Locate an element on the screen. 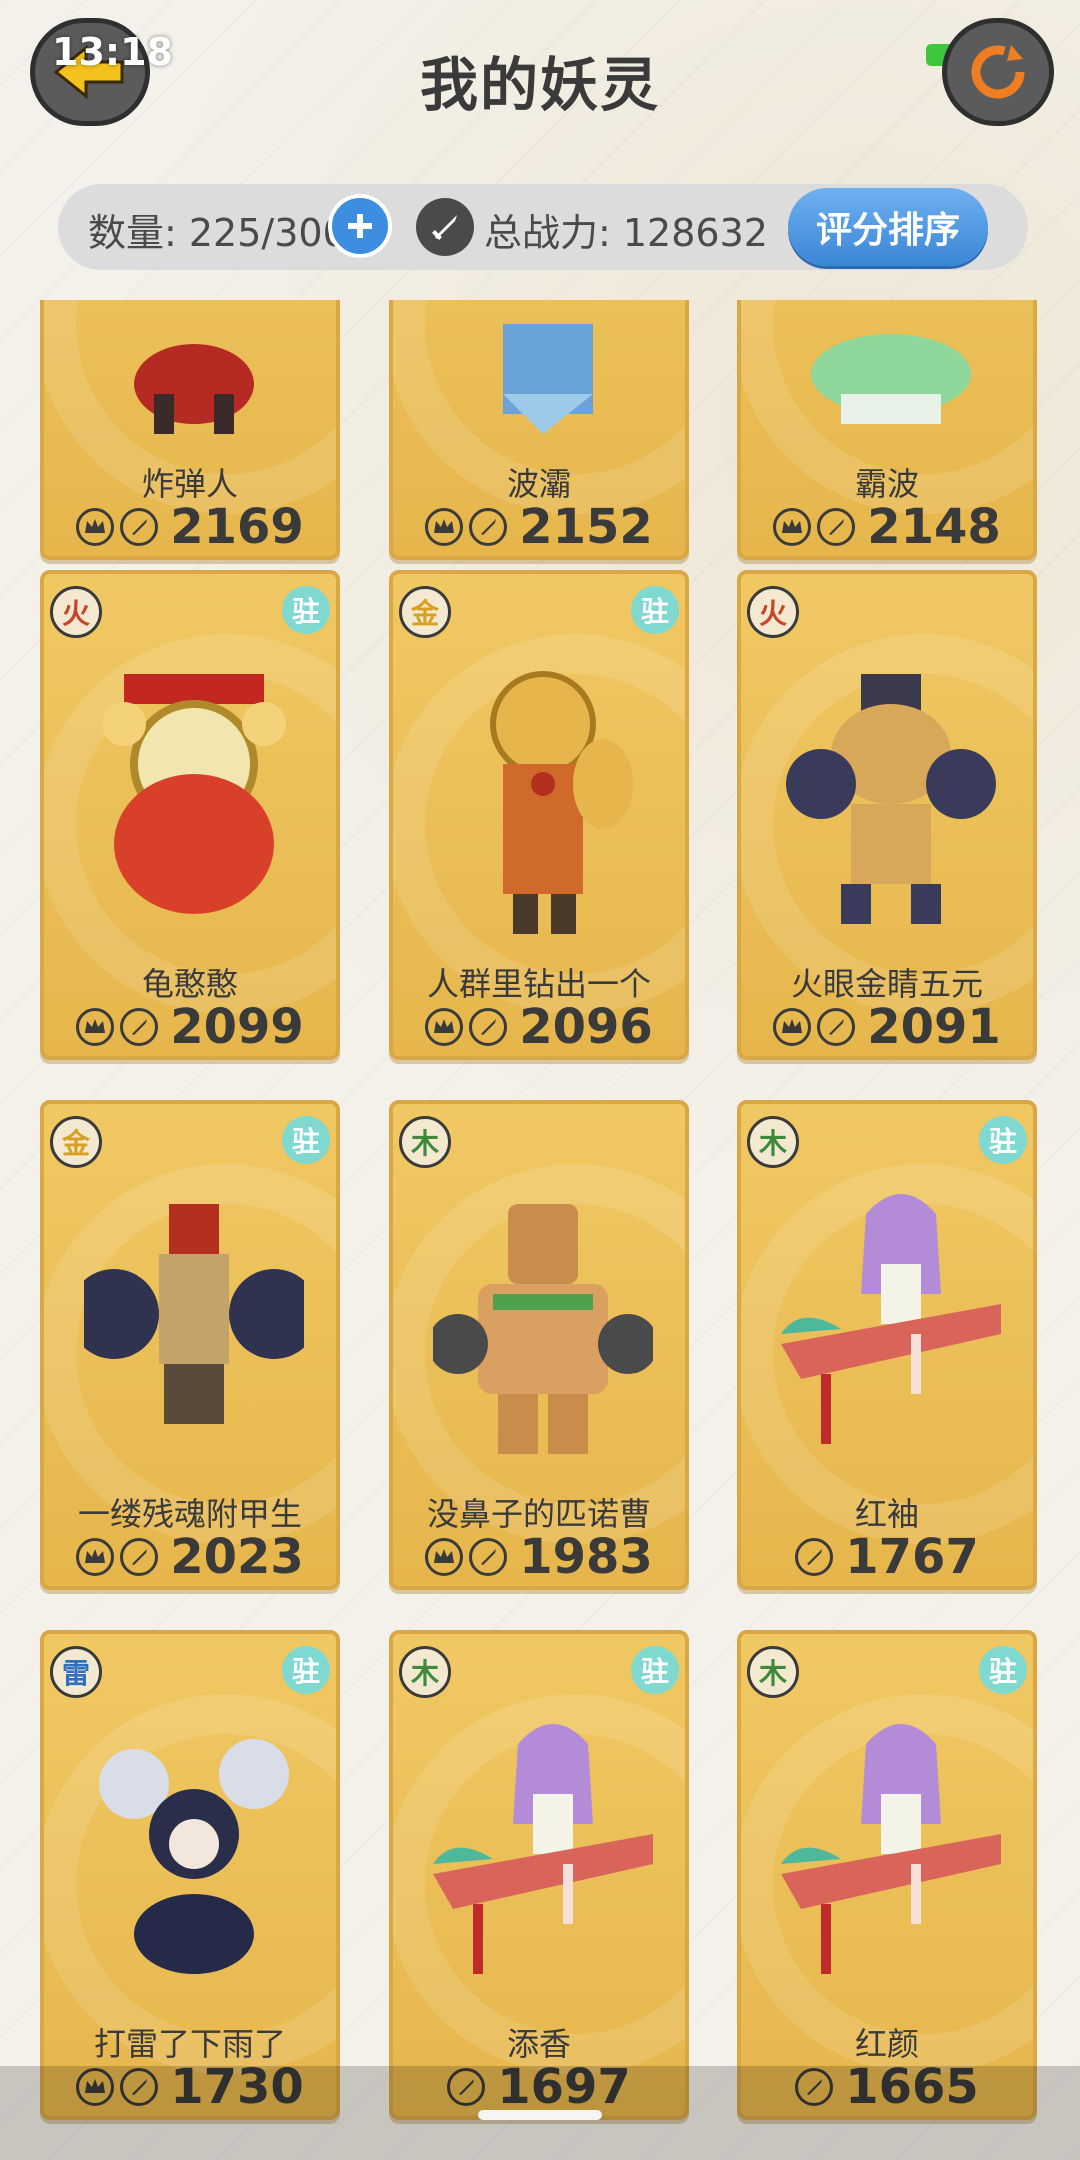 Image resolution: width=1080 pixels, height=2160 pixels. monster-card: 木没鼻子的匹诺曹 1983 is located at coordinates (539, 1345).